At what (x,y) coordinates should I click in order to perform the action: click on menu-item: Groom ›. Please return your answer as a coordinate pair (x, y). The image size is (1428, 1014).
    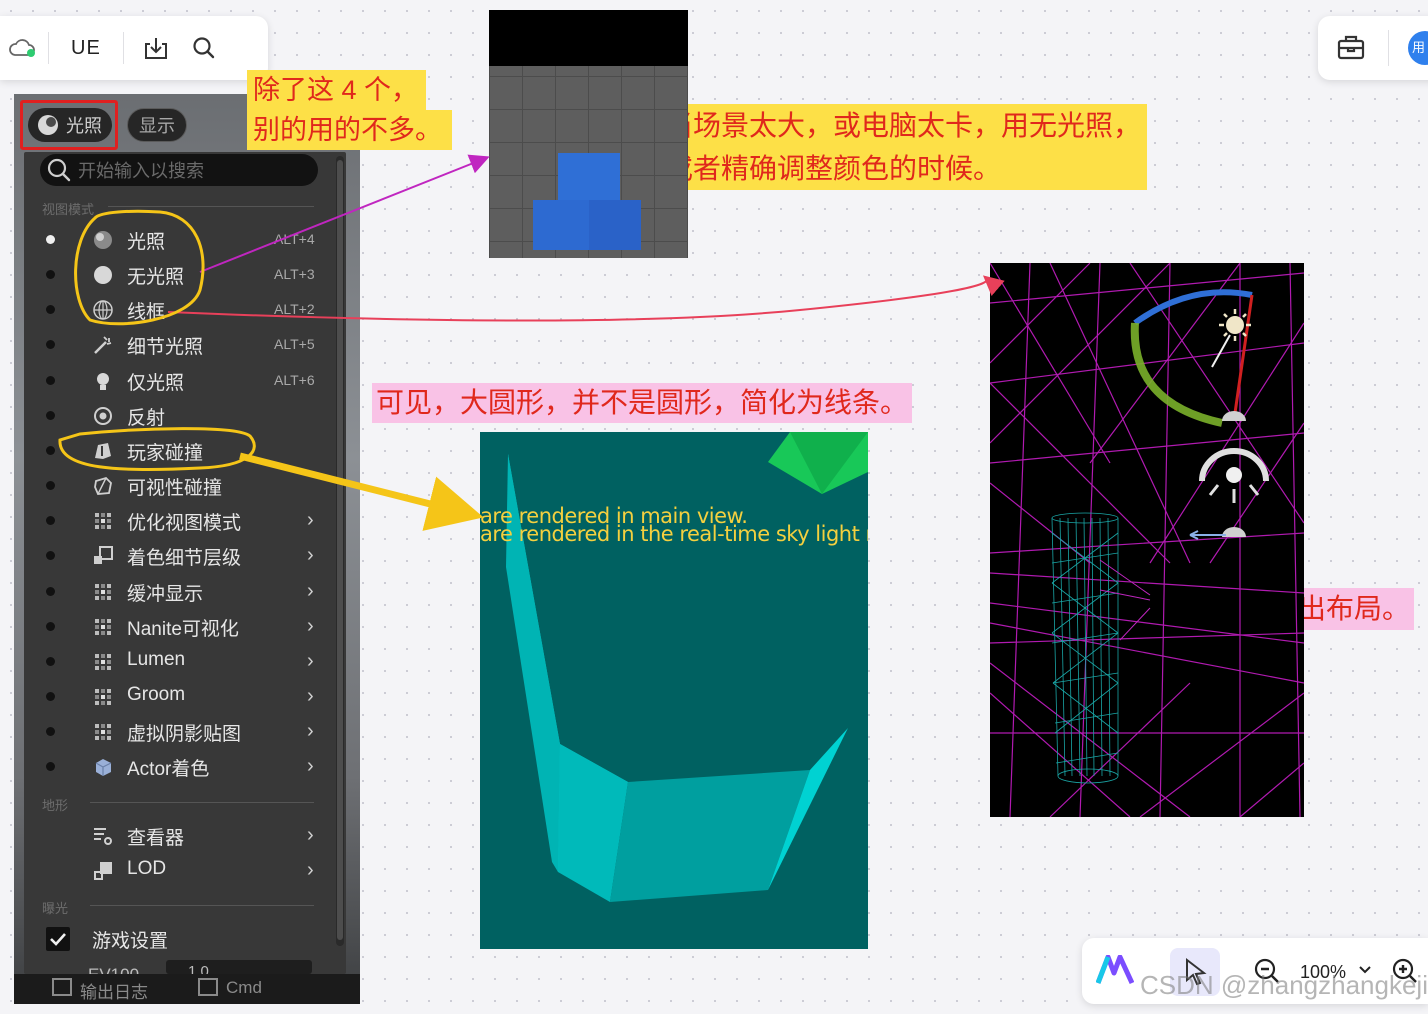
    Looking at the image, I should click on (185, 696).